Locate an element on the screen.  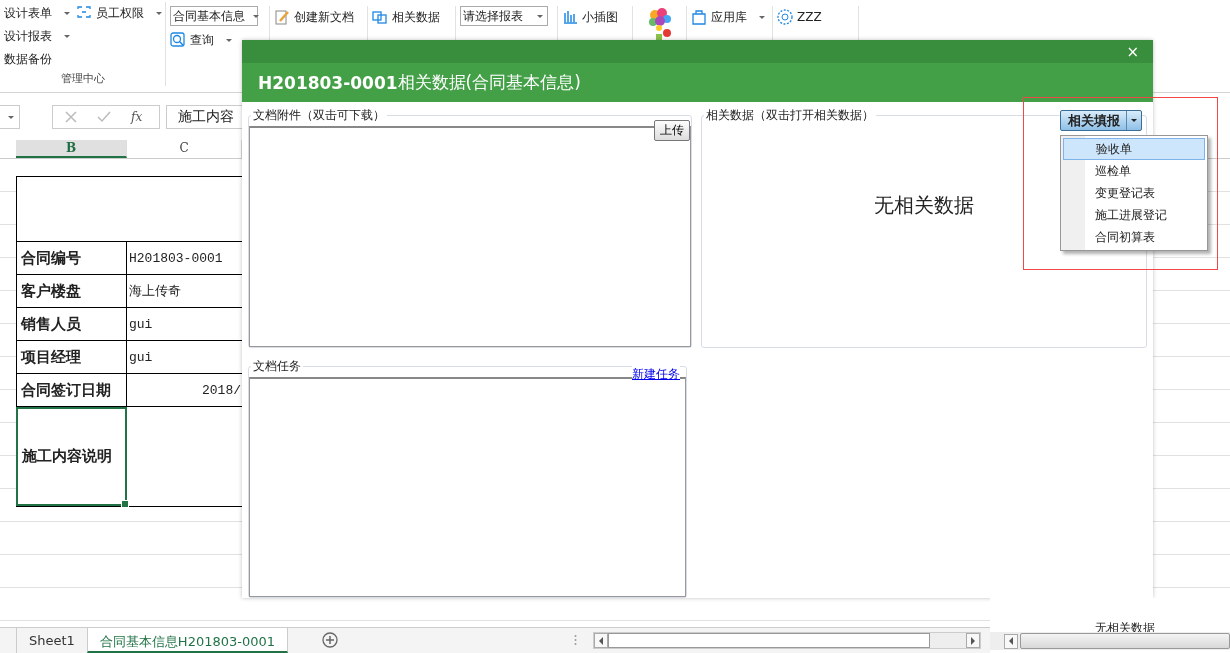
edit-document-icon is located at coordinates (282, 17).